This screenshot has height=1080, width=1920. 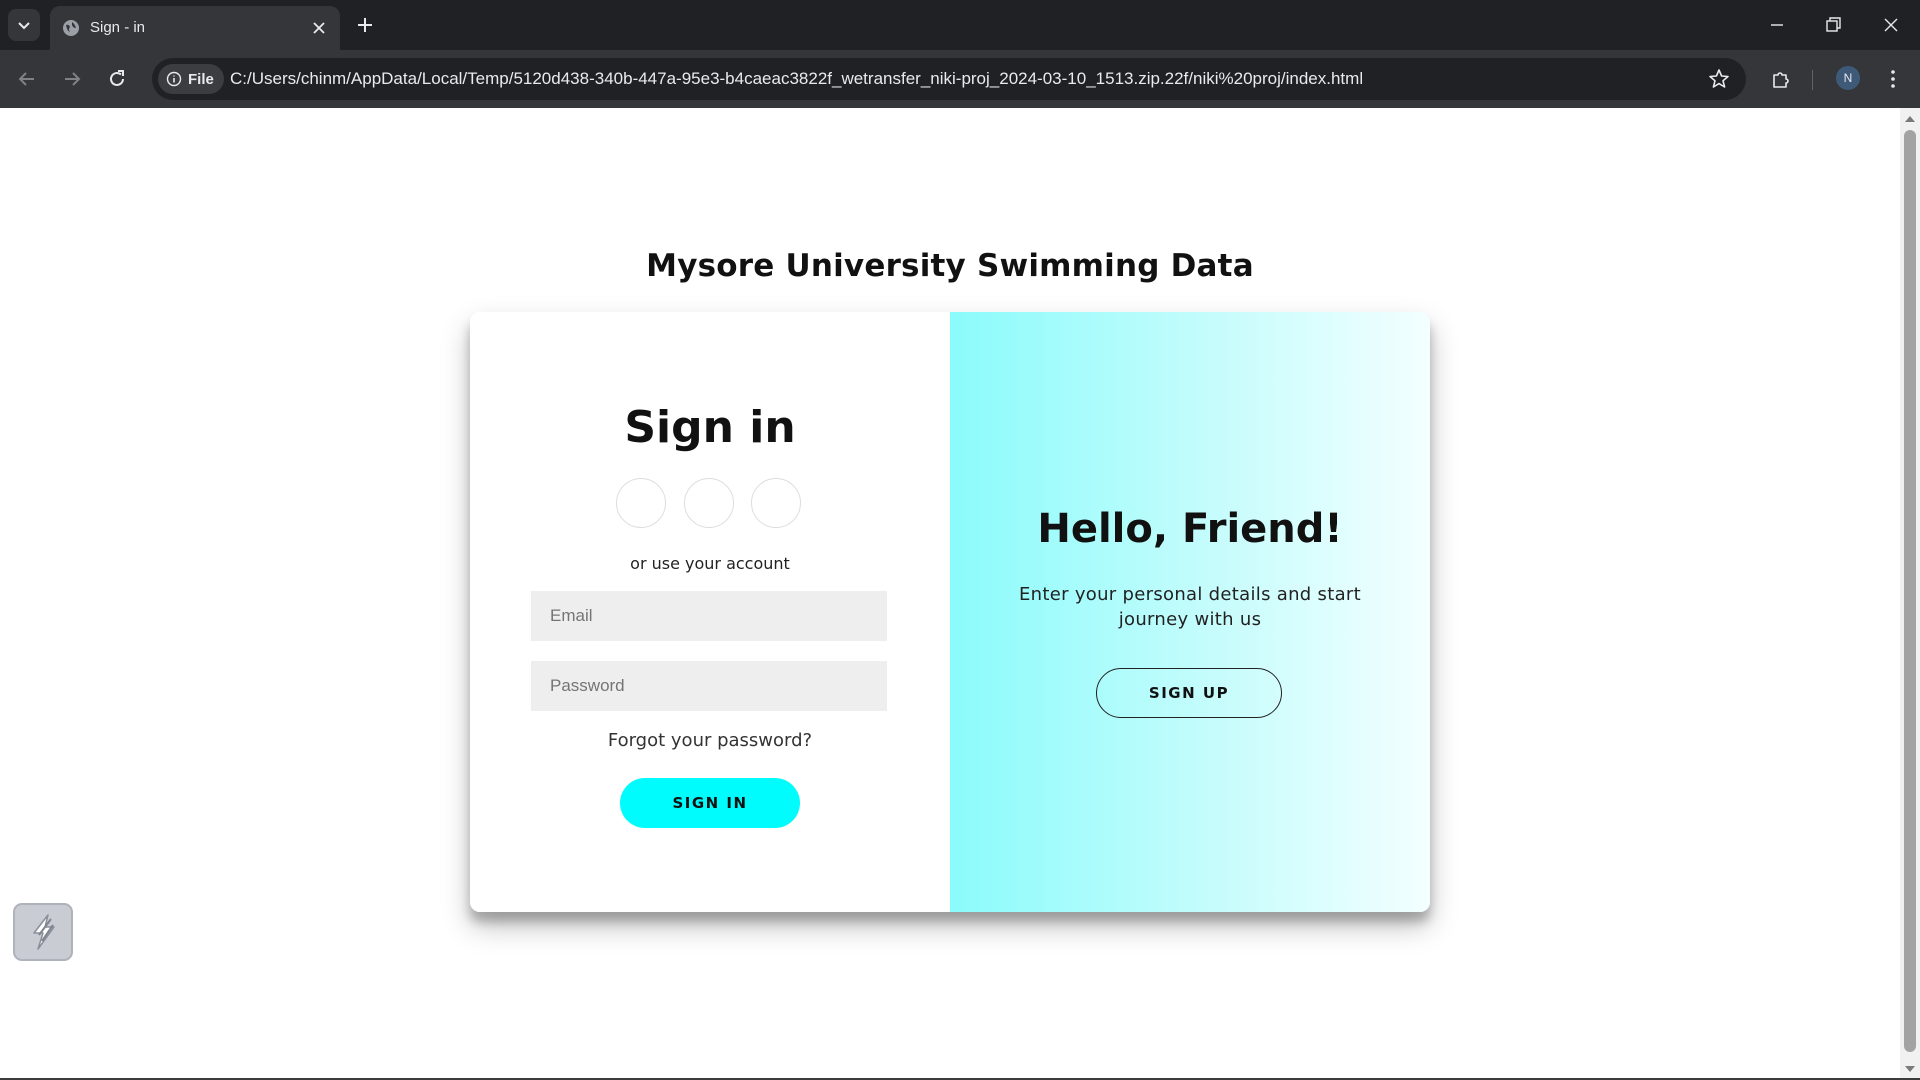 What do you see at coordinates (201, 79) in the screenshot?
I see `site-info-label: File` at bounding box center [201, 79].